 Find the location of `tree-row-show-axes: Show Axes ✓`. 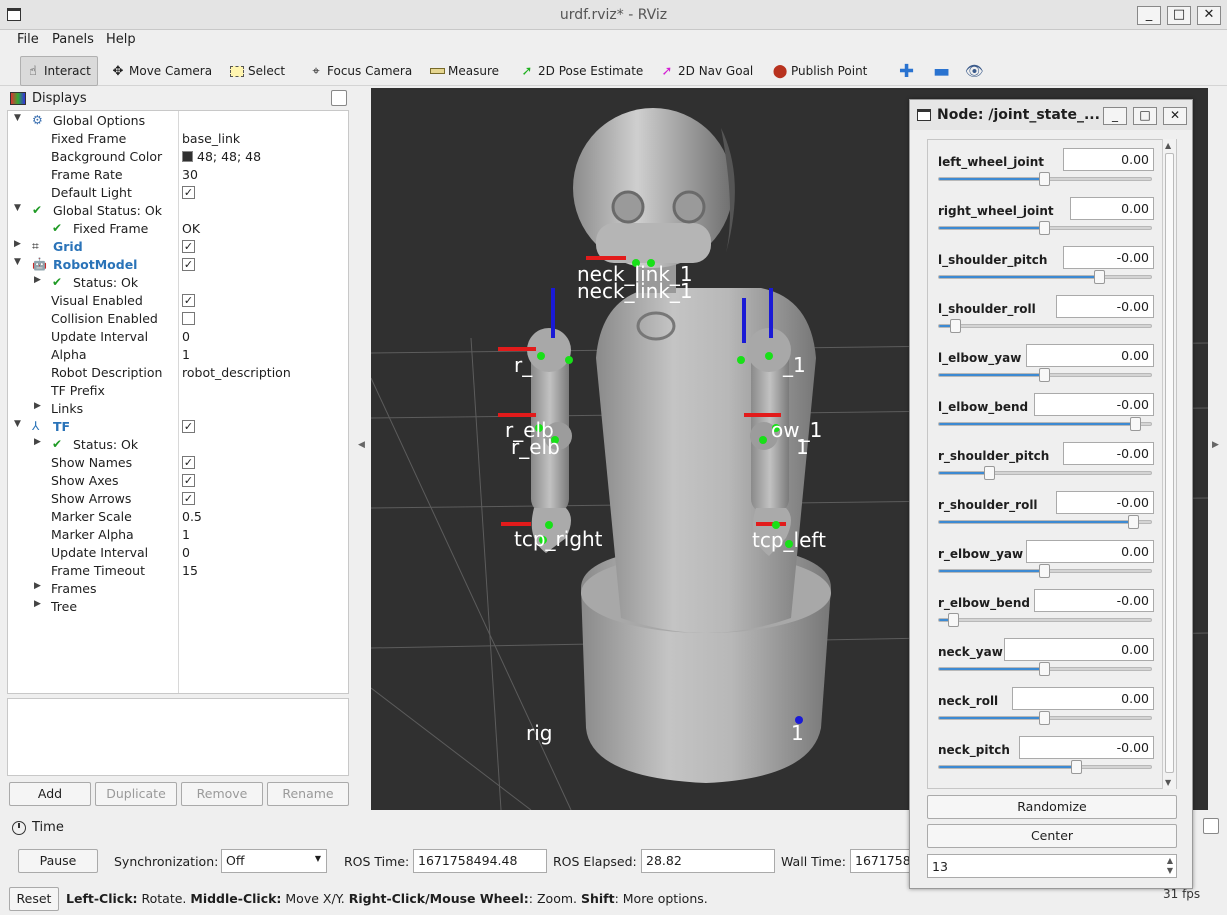

tree-row-show-axes: Show Axes ✓ is located at coordinates (178, 481).